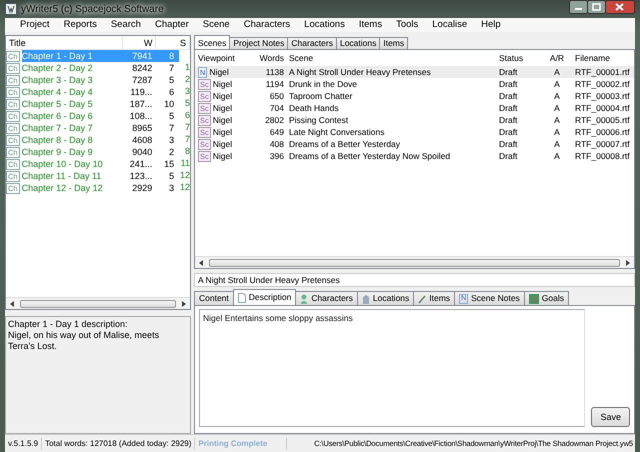 The image size is (640, 452). Describe the element at coordinates (80, 25) in the screenshot. I see `menu-item: Reports` at that location.